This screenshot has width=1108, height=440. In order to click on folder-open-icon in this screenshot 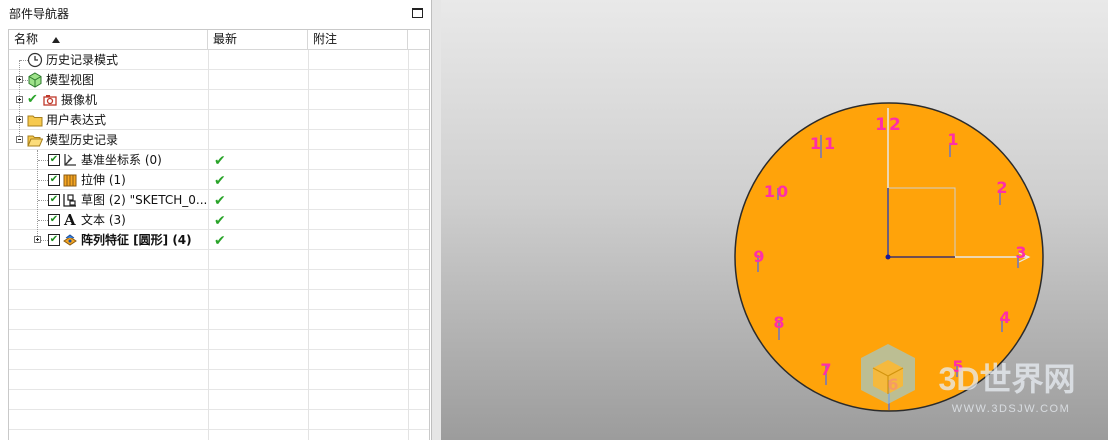, I will do `click(35, 141)`.